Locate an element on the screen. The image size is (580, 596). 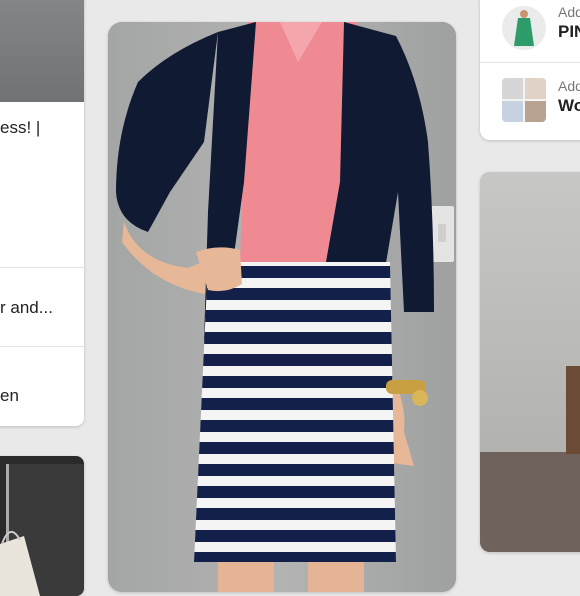
floor-image is located at coordinates (530, 502).